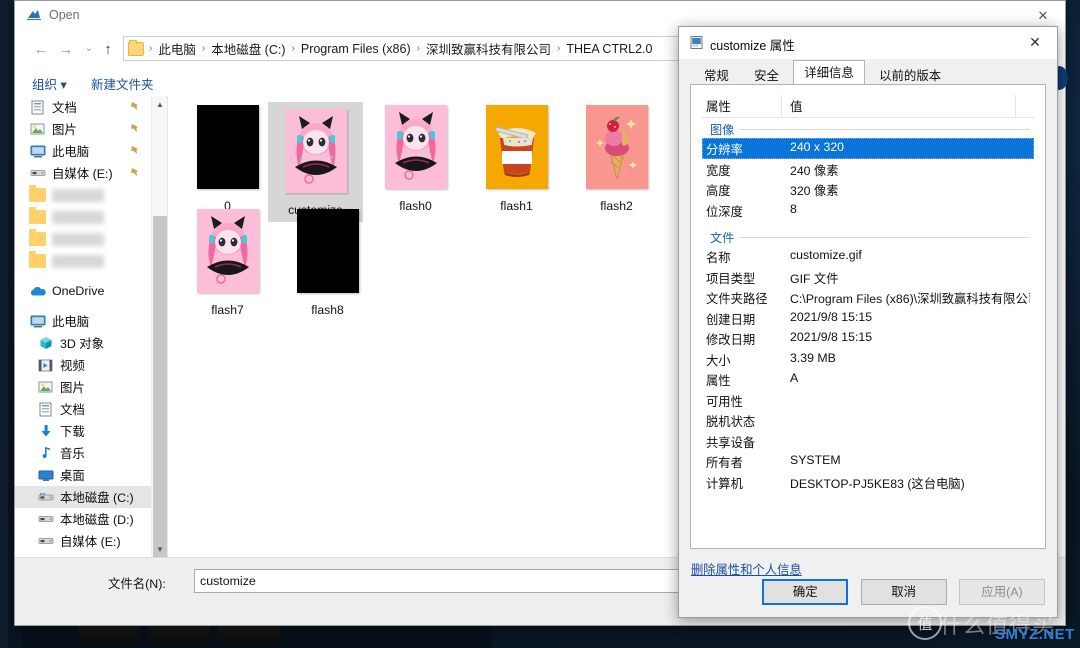 This screenshot has height=648, width=1080. Describe the element at coordinates (83, 129) in the screenshot. I see `sidebar-item-pictures: 图片` at that location.